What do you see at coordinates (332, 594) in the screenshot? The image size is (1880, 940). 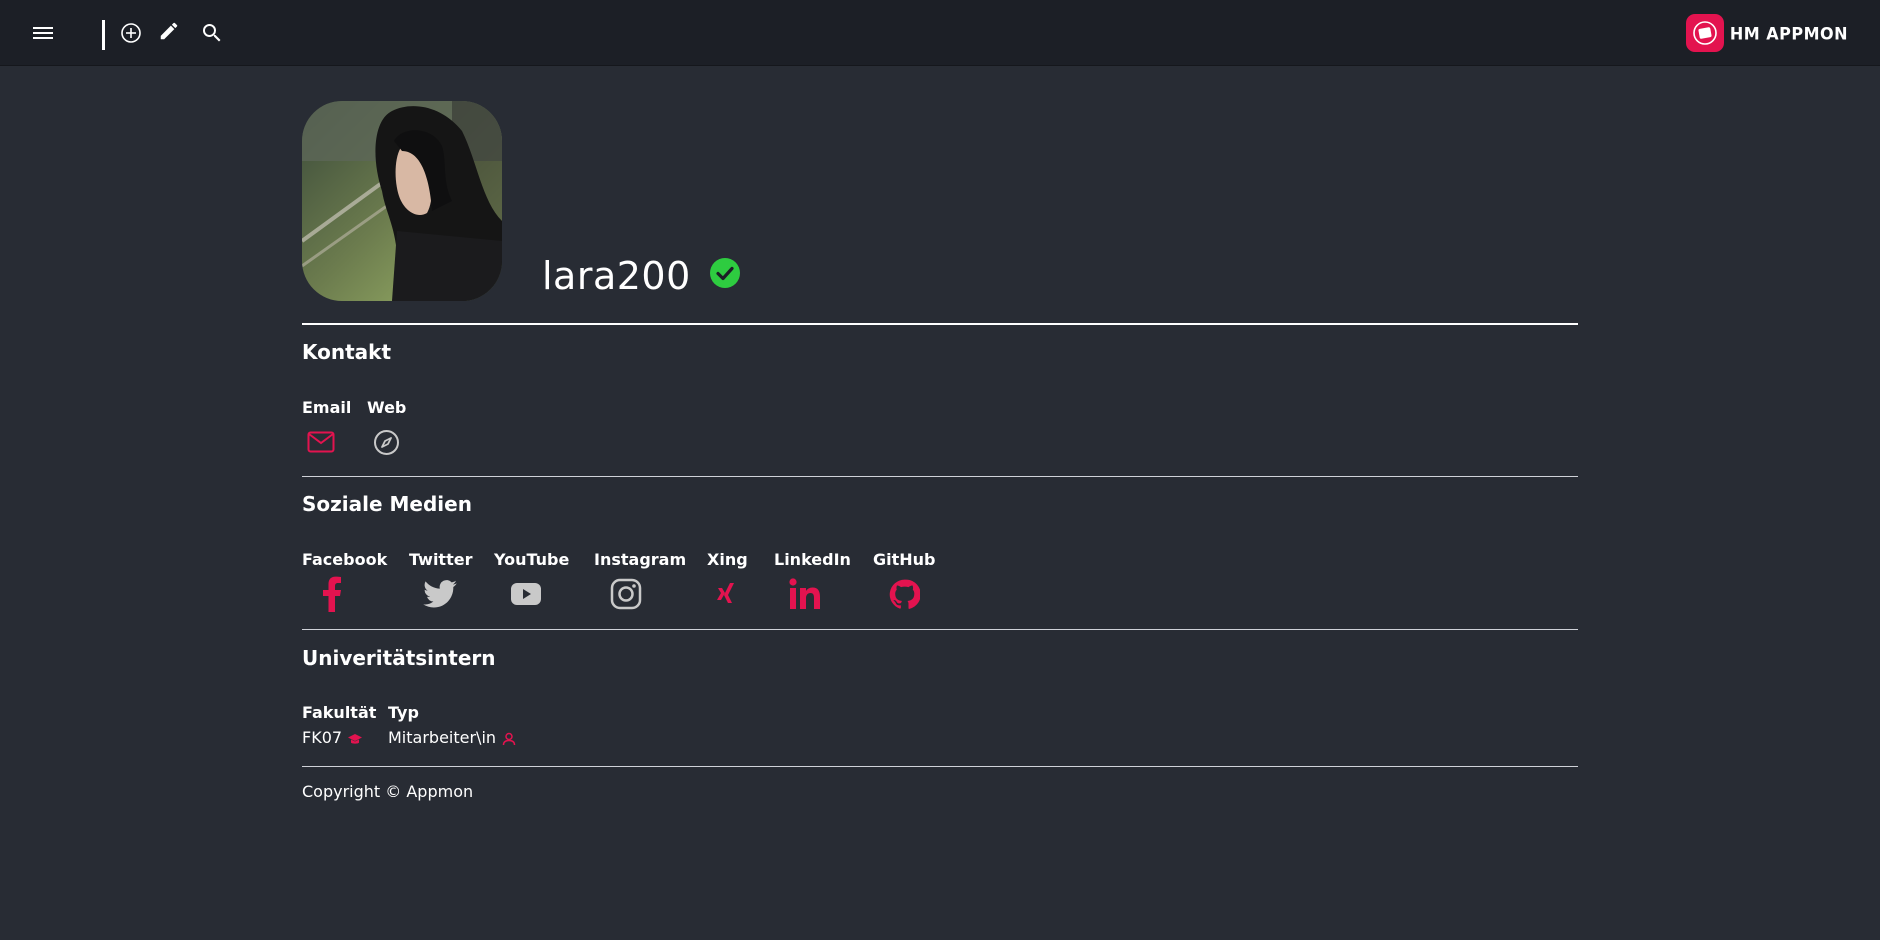 I see `facebook-icon` at bounding box center [332, 594].